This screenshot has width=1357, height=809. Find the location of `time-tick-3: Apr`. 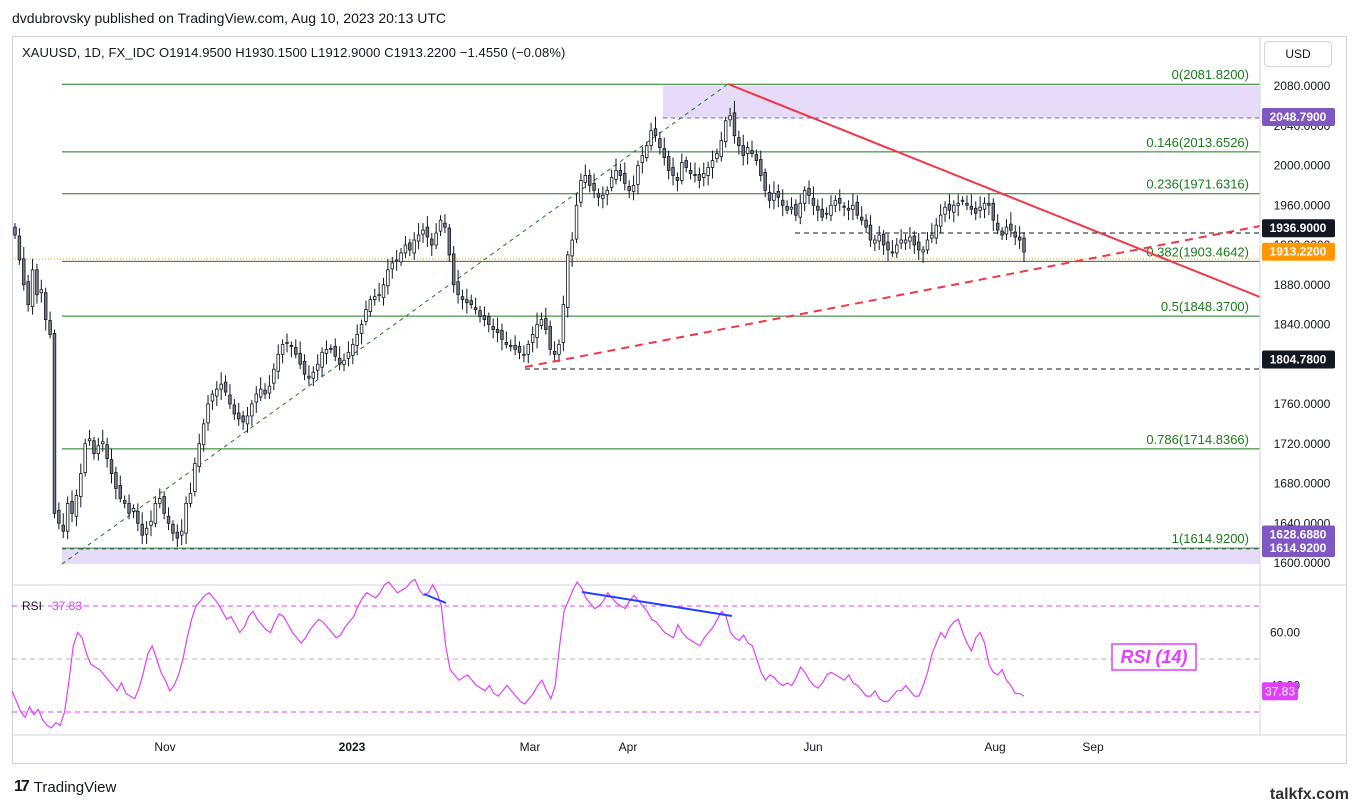

time-tick-3: Apr is located at coordinates (628, 747).